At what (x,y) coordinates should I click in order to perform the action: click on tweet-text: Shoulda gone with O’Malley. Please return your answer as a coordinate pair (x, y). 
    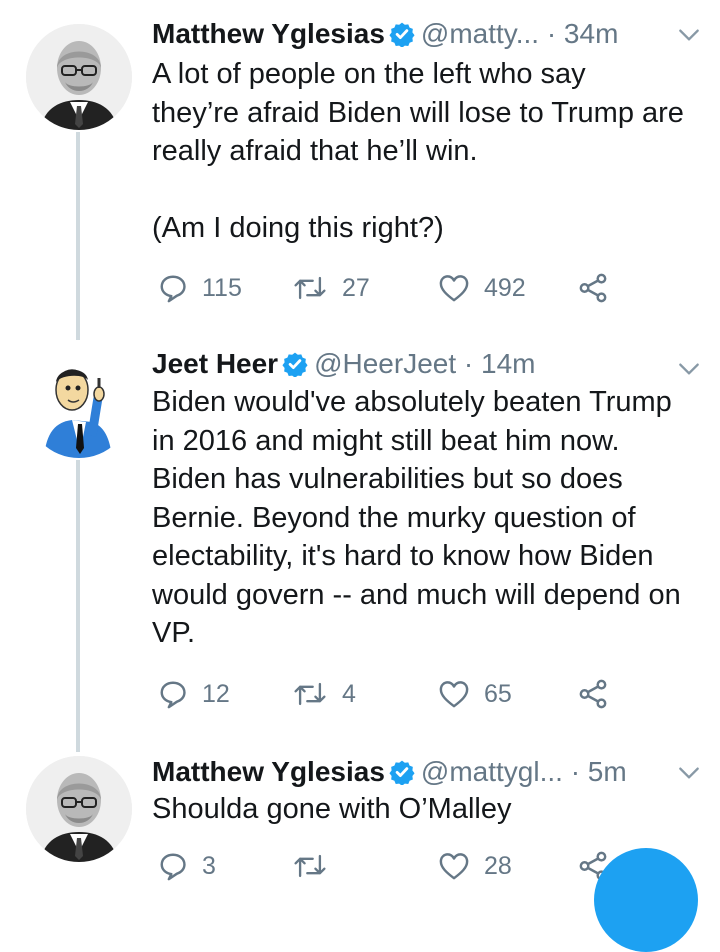
    Looking at the image, I should click on (332, 809).